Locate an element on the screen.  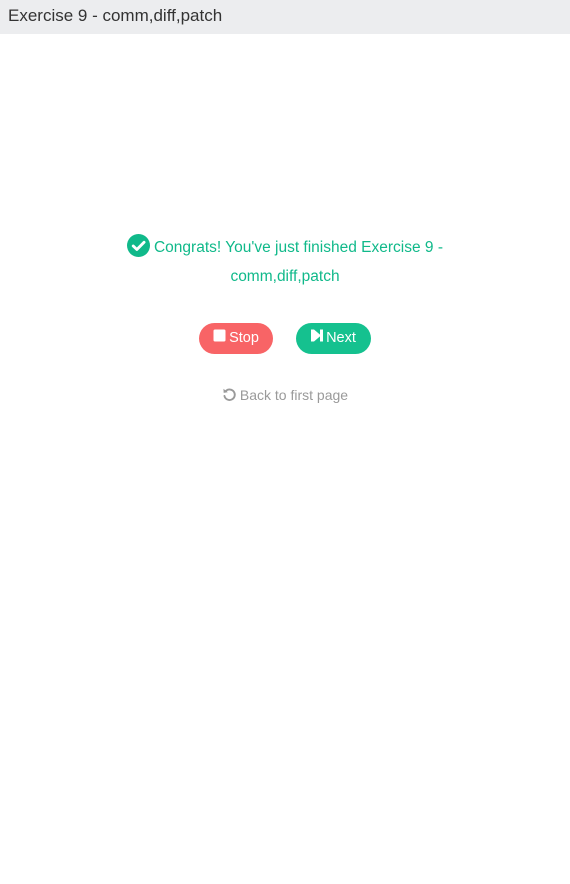
next-button: Next is located at coordinates (333, 338).